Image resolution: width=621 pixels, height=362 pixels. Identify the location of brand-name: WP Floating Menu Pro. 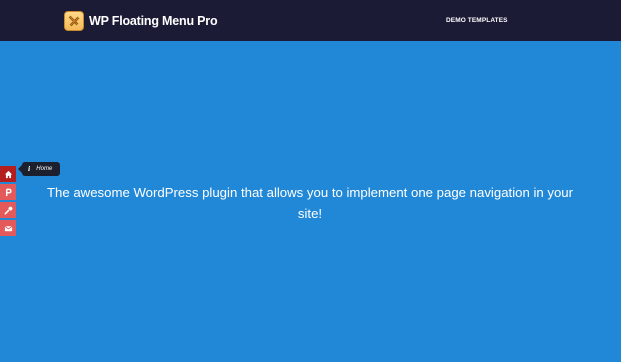
(153, 21).